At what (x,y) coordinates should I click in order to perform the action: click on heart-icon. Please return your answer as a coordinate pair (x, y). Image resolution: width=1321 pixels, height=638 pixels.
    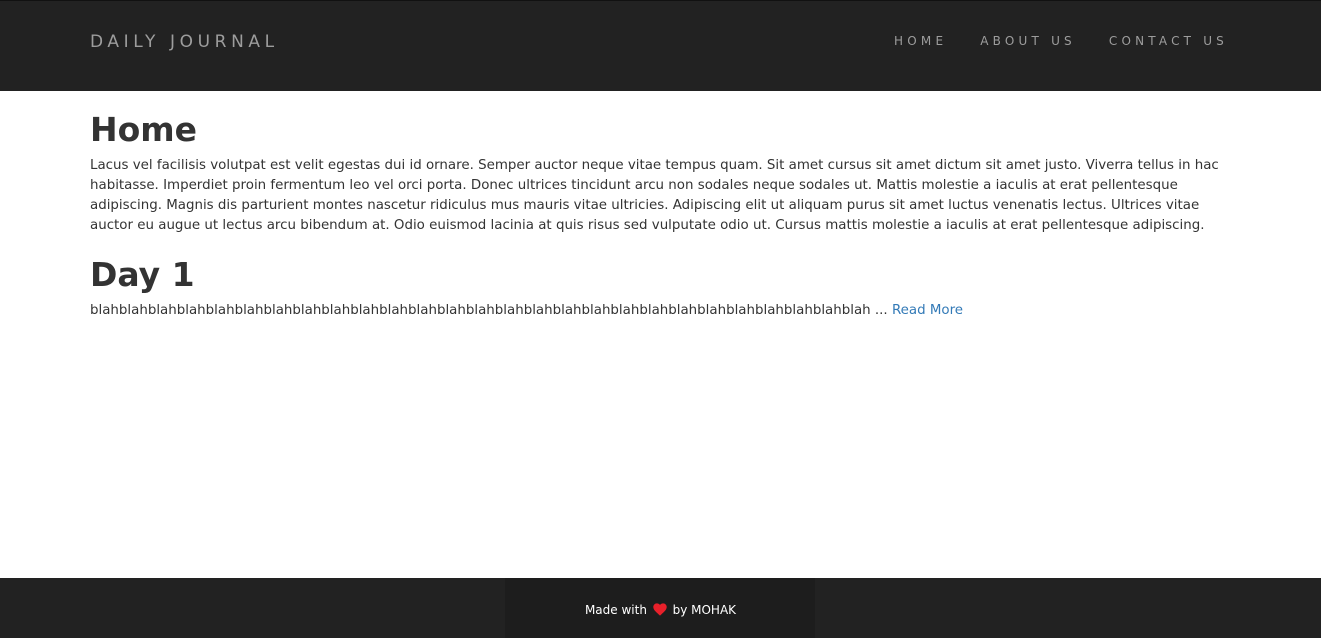
    Looking at the image, I should click on (660, 611).